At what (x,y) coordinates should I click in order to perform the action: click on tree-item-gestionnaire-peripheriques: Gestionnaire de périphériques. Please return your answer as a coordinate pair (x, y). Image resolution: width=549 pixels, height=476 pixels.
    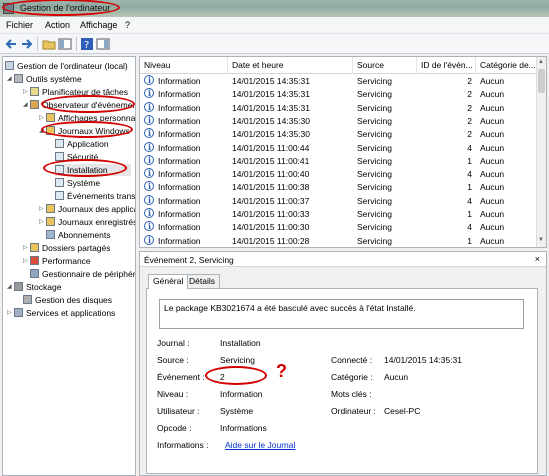
    Looking at the image, I should click on (82, 274).